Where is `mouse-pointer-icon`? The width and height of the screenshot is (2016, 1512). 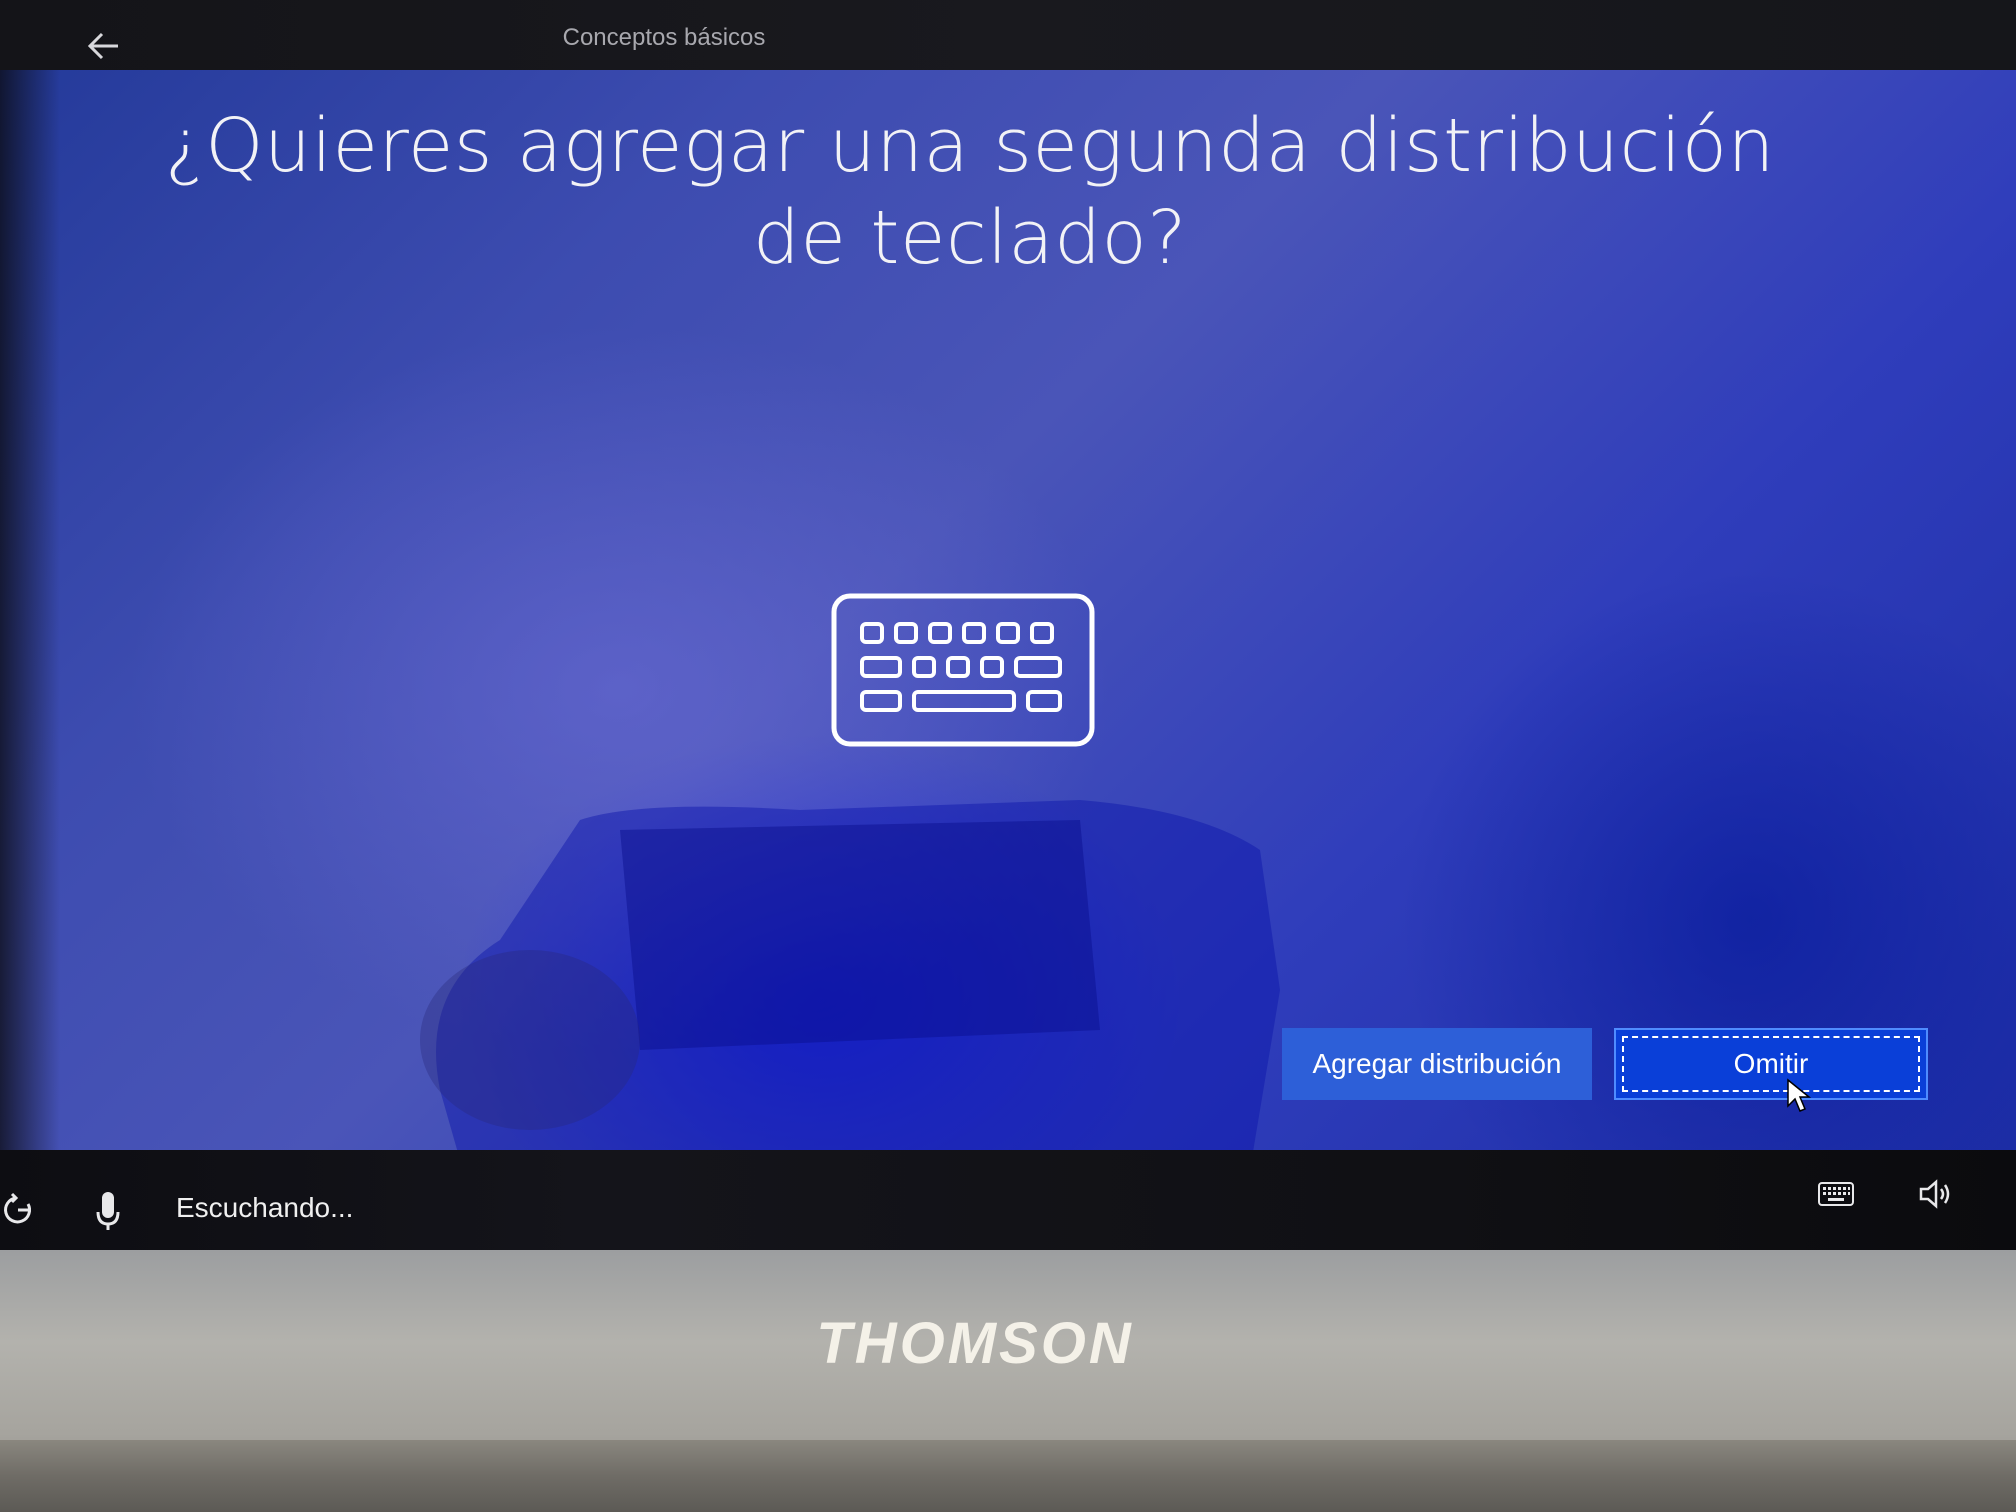 mouse-pointer-icon is located at coordinates (1799, 1096).